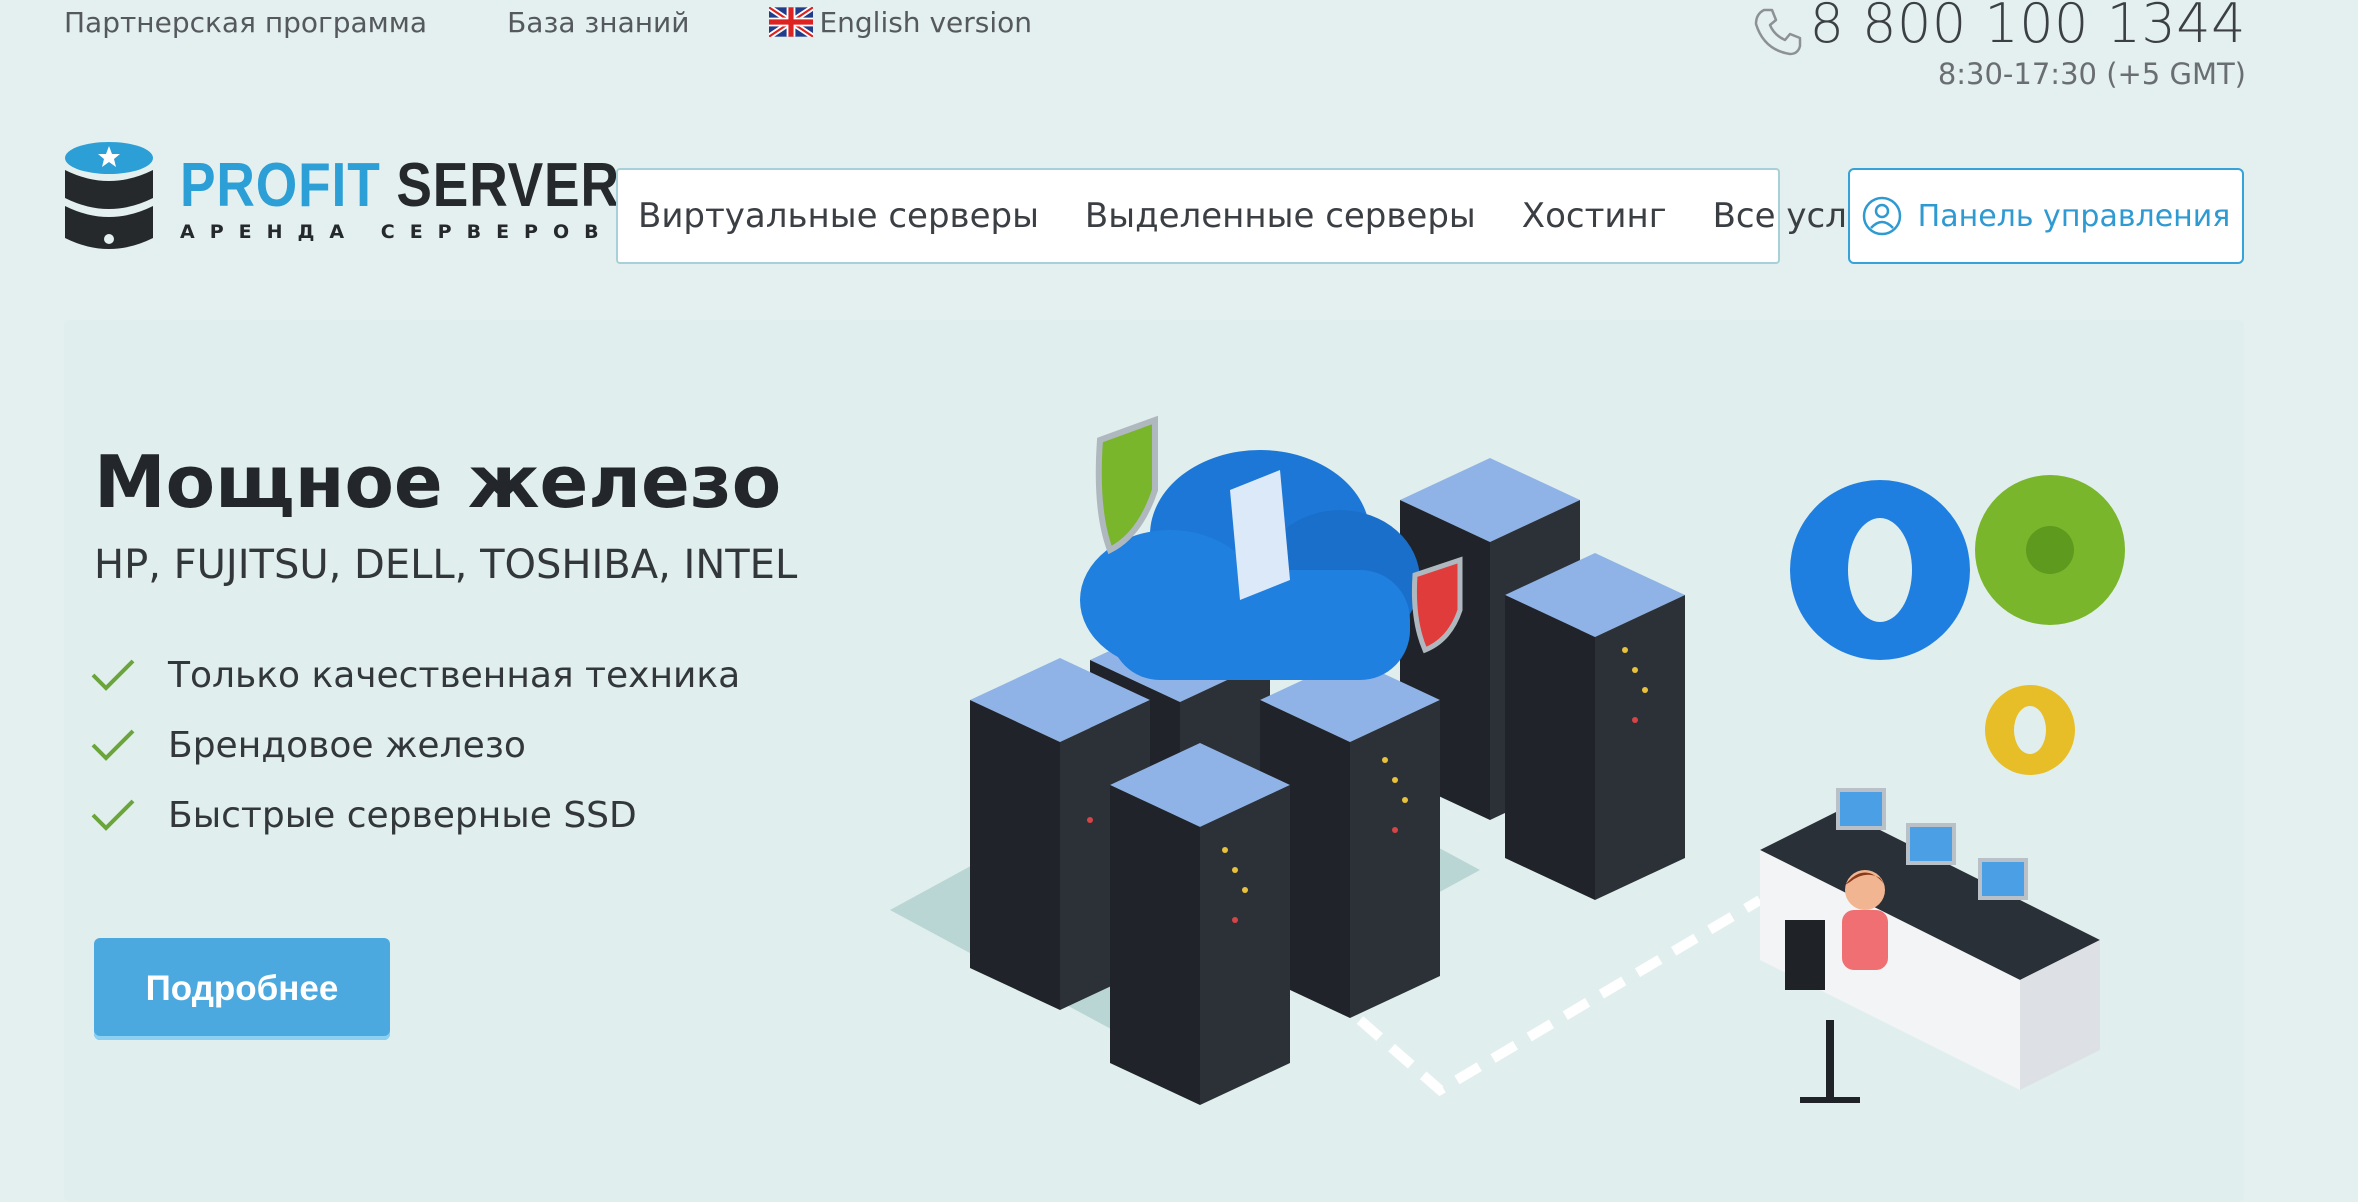 The width and height of the screenshot is (2358, 1202). I want to click on control-panel-label: Панель управления, so click(2074, 216).